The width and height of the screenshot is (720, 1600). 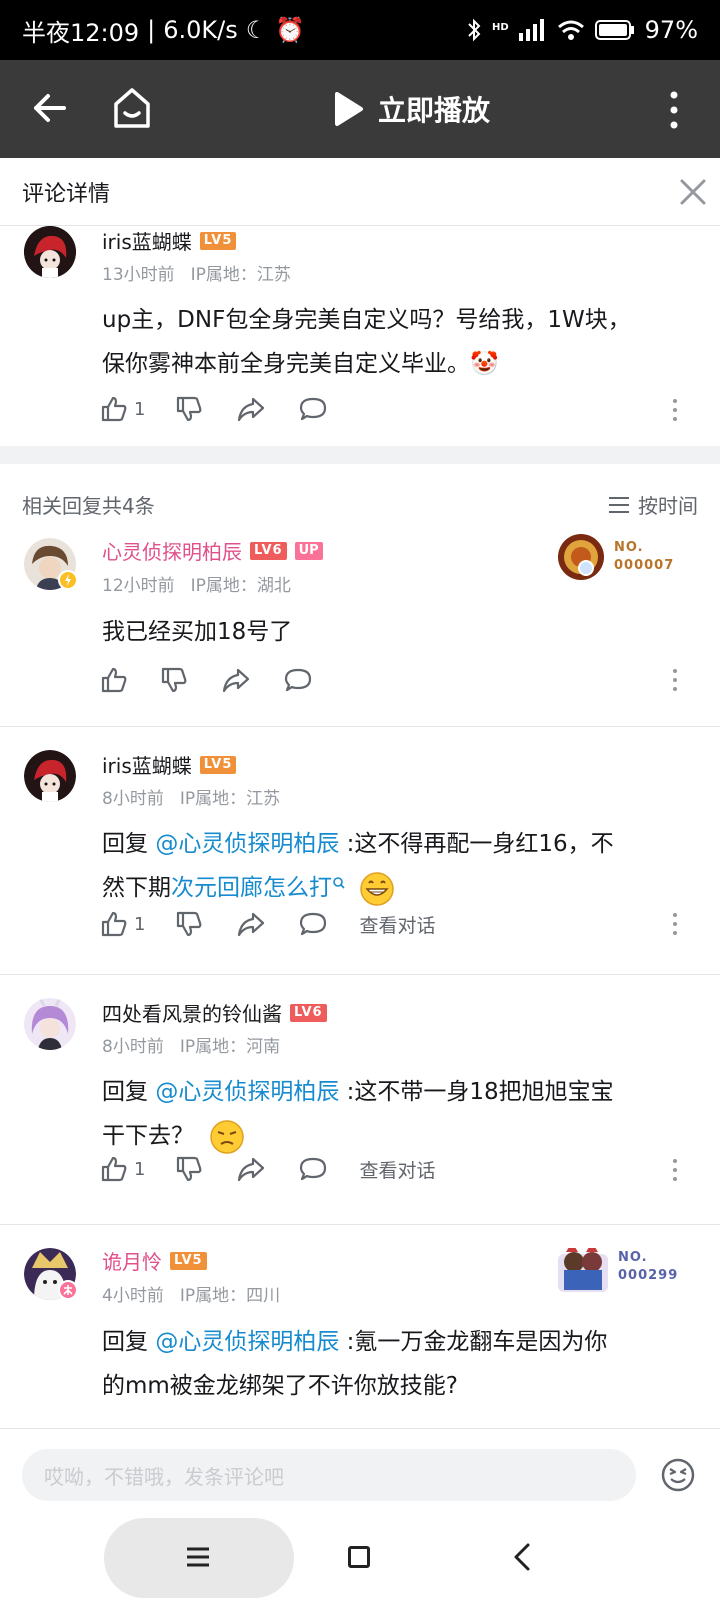 I want to click on comment-ip: IP属地：河南, so click(x=230, y=1047).